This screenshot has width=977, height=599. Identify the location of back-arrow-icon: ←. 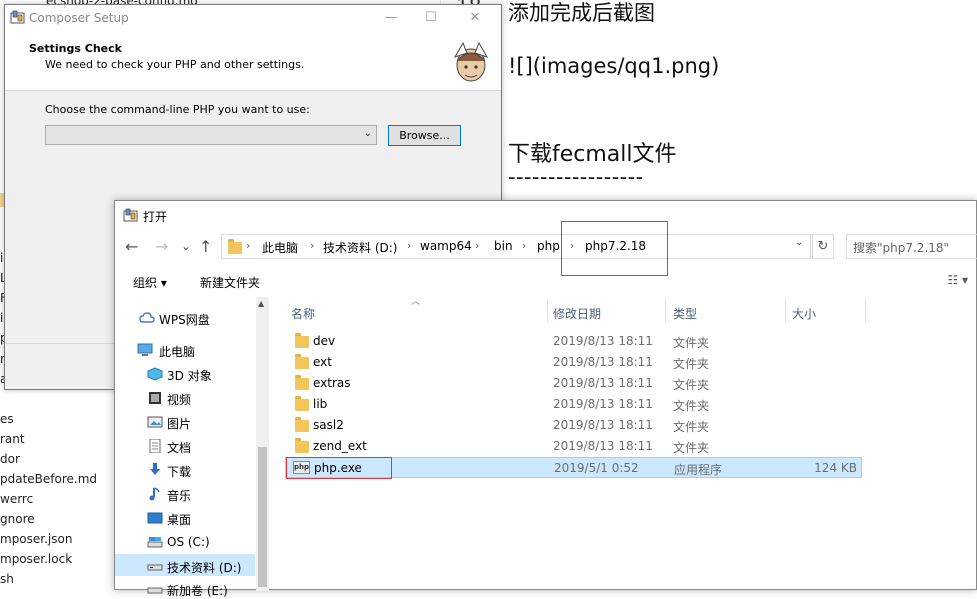
(131, 246).